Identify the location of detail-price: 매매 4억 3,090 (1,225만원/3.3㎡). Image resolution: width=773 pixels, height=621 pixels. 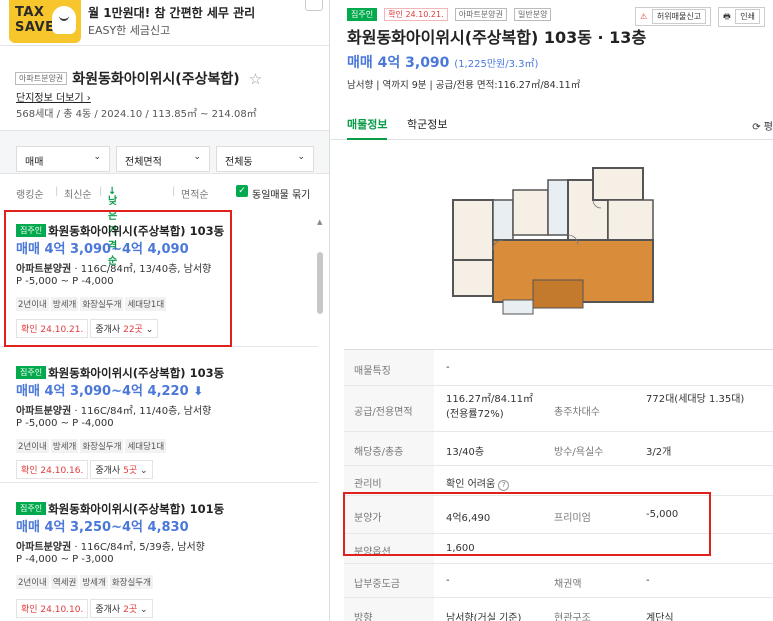
(443, 63).